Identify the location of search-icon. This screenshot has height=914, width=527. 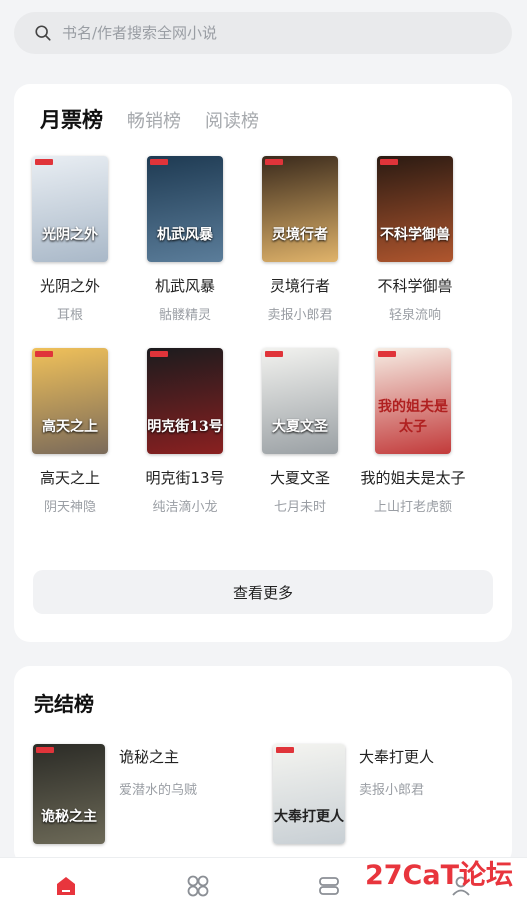
(43, 33).